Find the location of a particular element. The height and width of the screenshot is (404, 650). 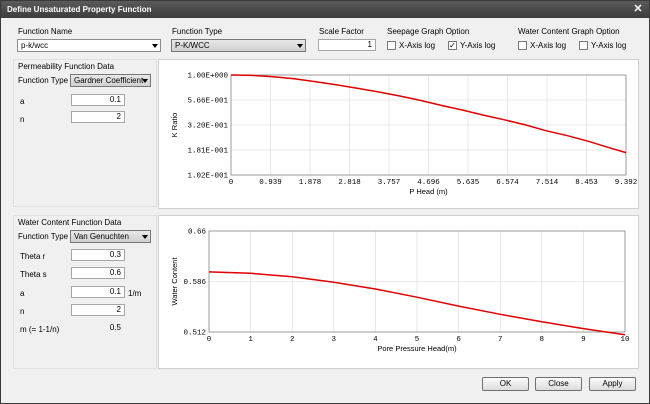

window-title: Define Unsaturated Property Function is located at coordinates (79, 9).